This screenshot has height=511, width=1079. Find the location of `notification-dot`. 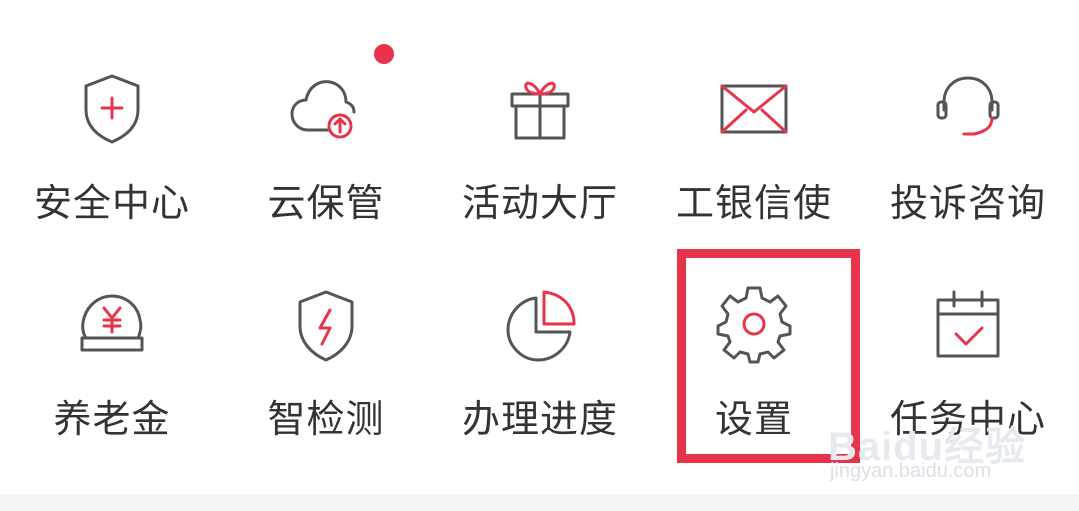

notification-dot is located at coordinates (384, 54).